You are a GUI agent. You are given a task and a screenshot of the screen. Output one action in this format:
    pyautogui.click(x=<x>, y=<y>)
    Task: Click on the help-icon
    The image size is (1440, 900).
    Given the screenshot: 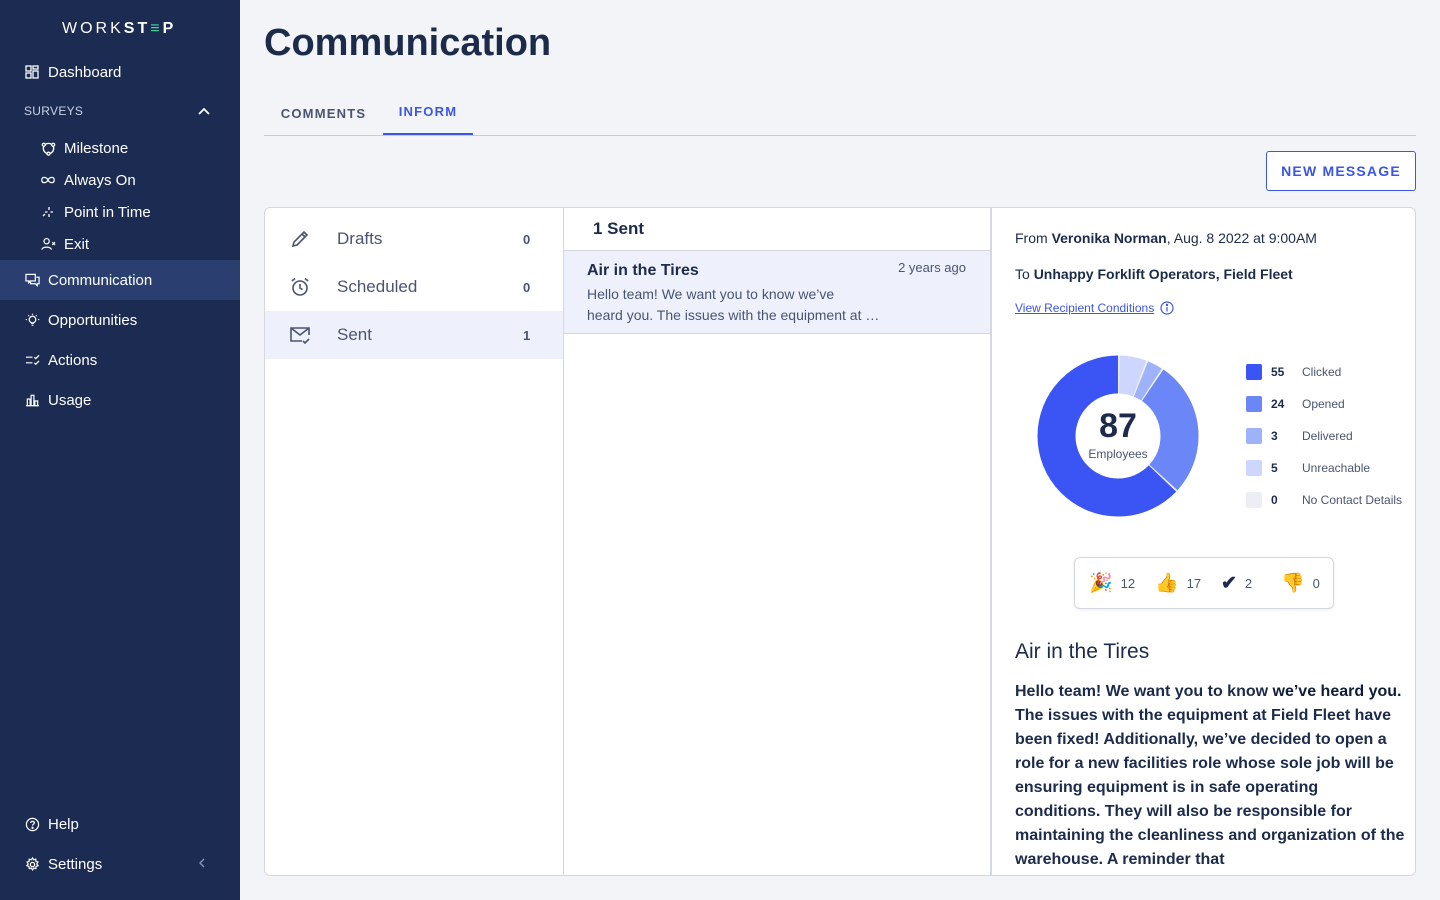 What is the action you would take?
    pyautogui.click(x=32, y=824)
    